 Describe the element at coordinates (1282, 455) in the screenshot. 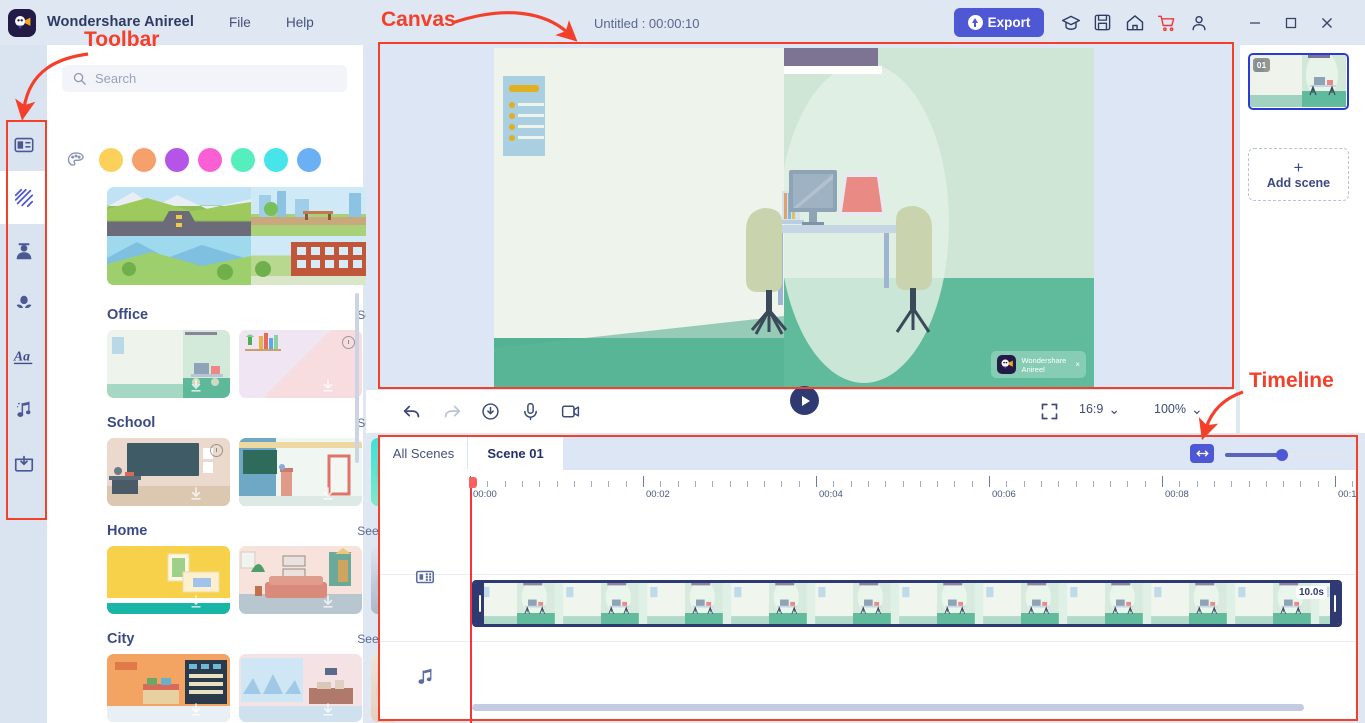

I see `slider-knob` at that location.